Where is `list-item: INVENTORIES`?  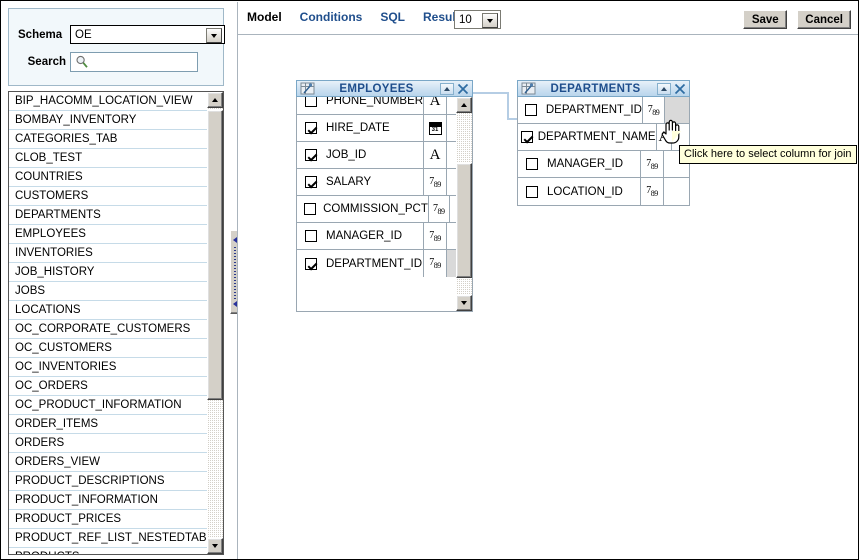 list-item: INVENTORIES is located at coordinates (108, 253).